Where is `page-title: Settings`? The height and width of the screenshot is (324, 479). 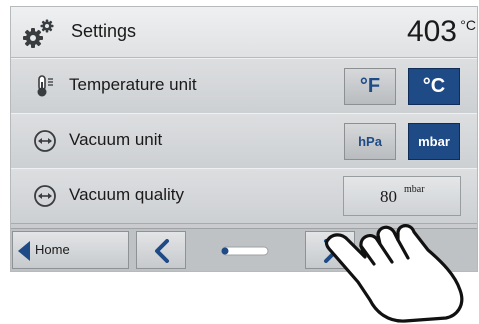 page-title: Settings is located at coordinates (104, 31).